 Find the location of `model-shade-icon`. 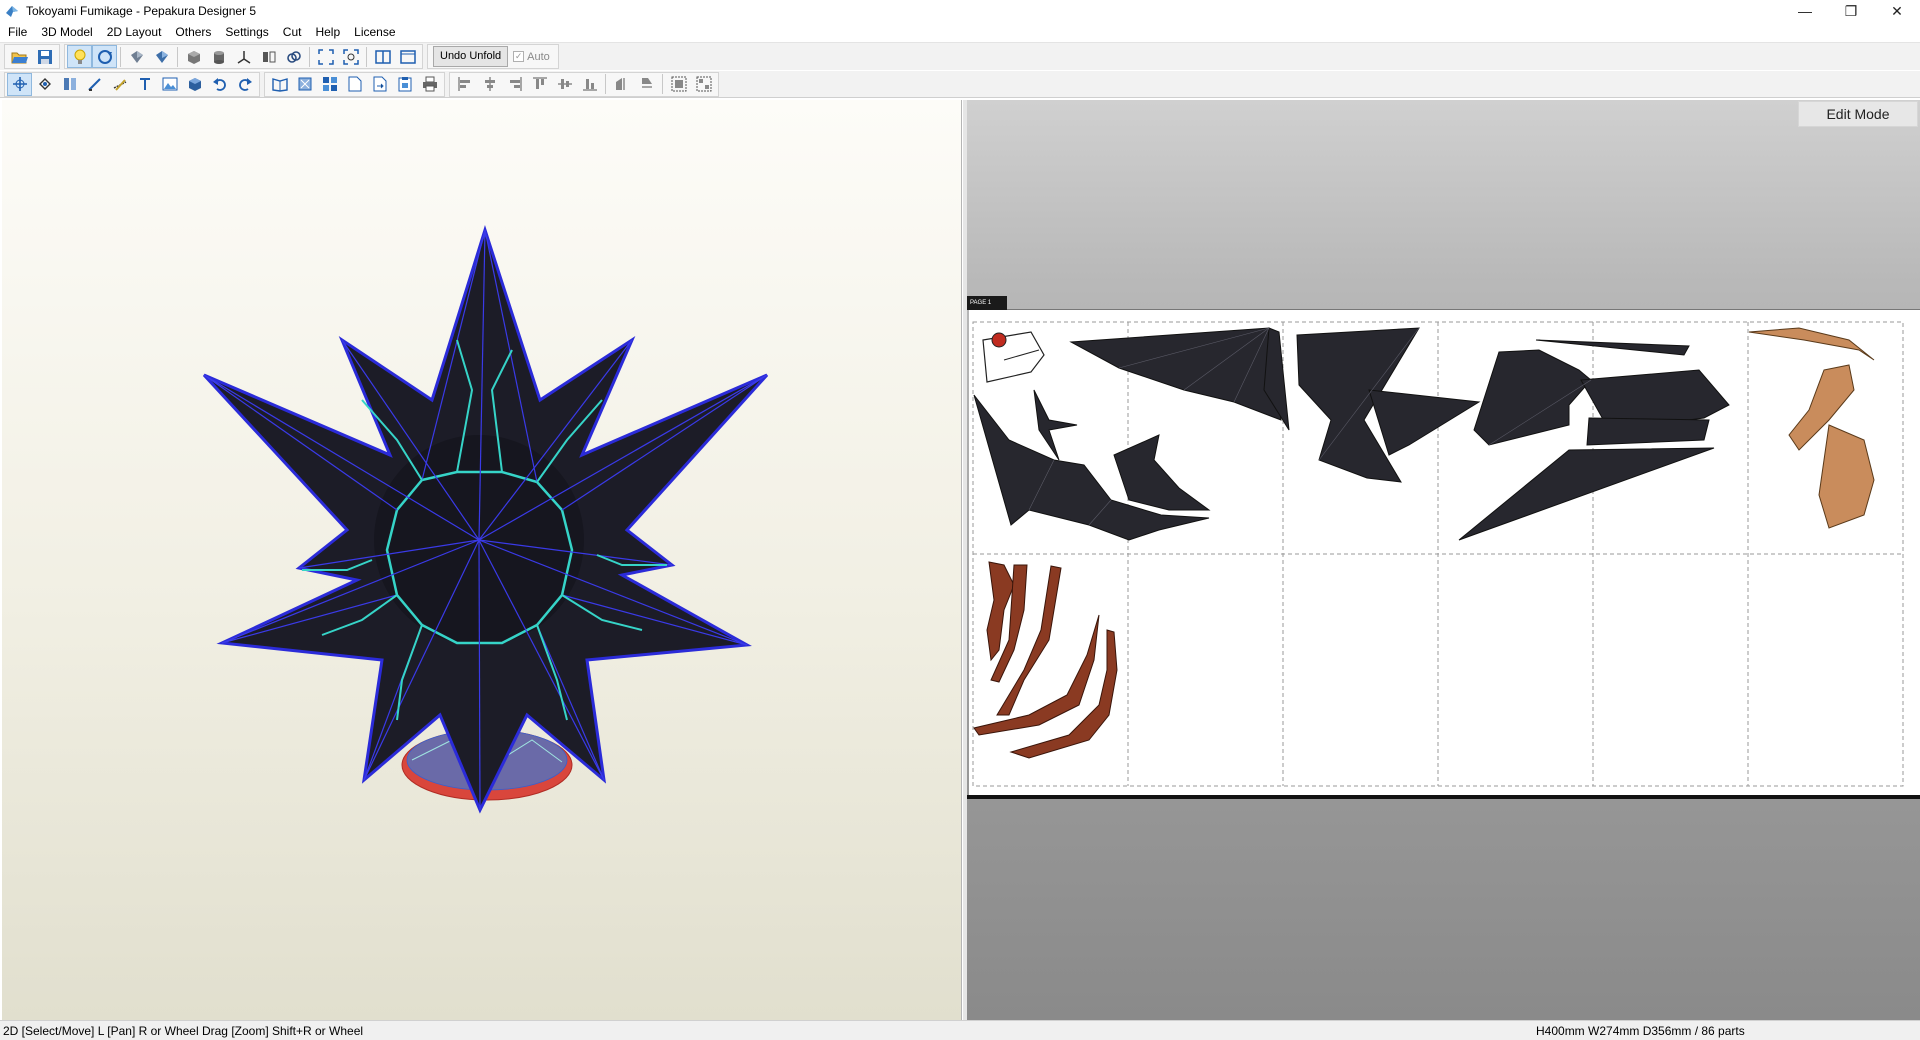

model-shade-icon is located at coordinates (136, 56).